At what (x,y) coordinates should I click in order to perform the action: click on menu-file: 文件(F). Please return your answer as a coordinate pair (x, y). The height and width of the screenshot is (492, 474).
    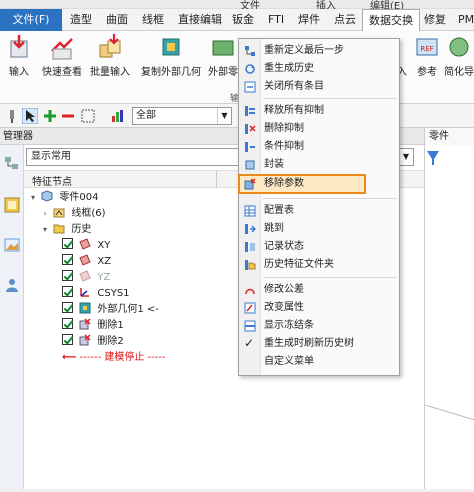
    Looking at the image, I should click on (31, 20).